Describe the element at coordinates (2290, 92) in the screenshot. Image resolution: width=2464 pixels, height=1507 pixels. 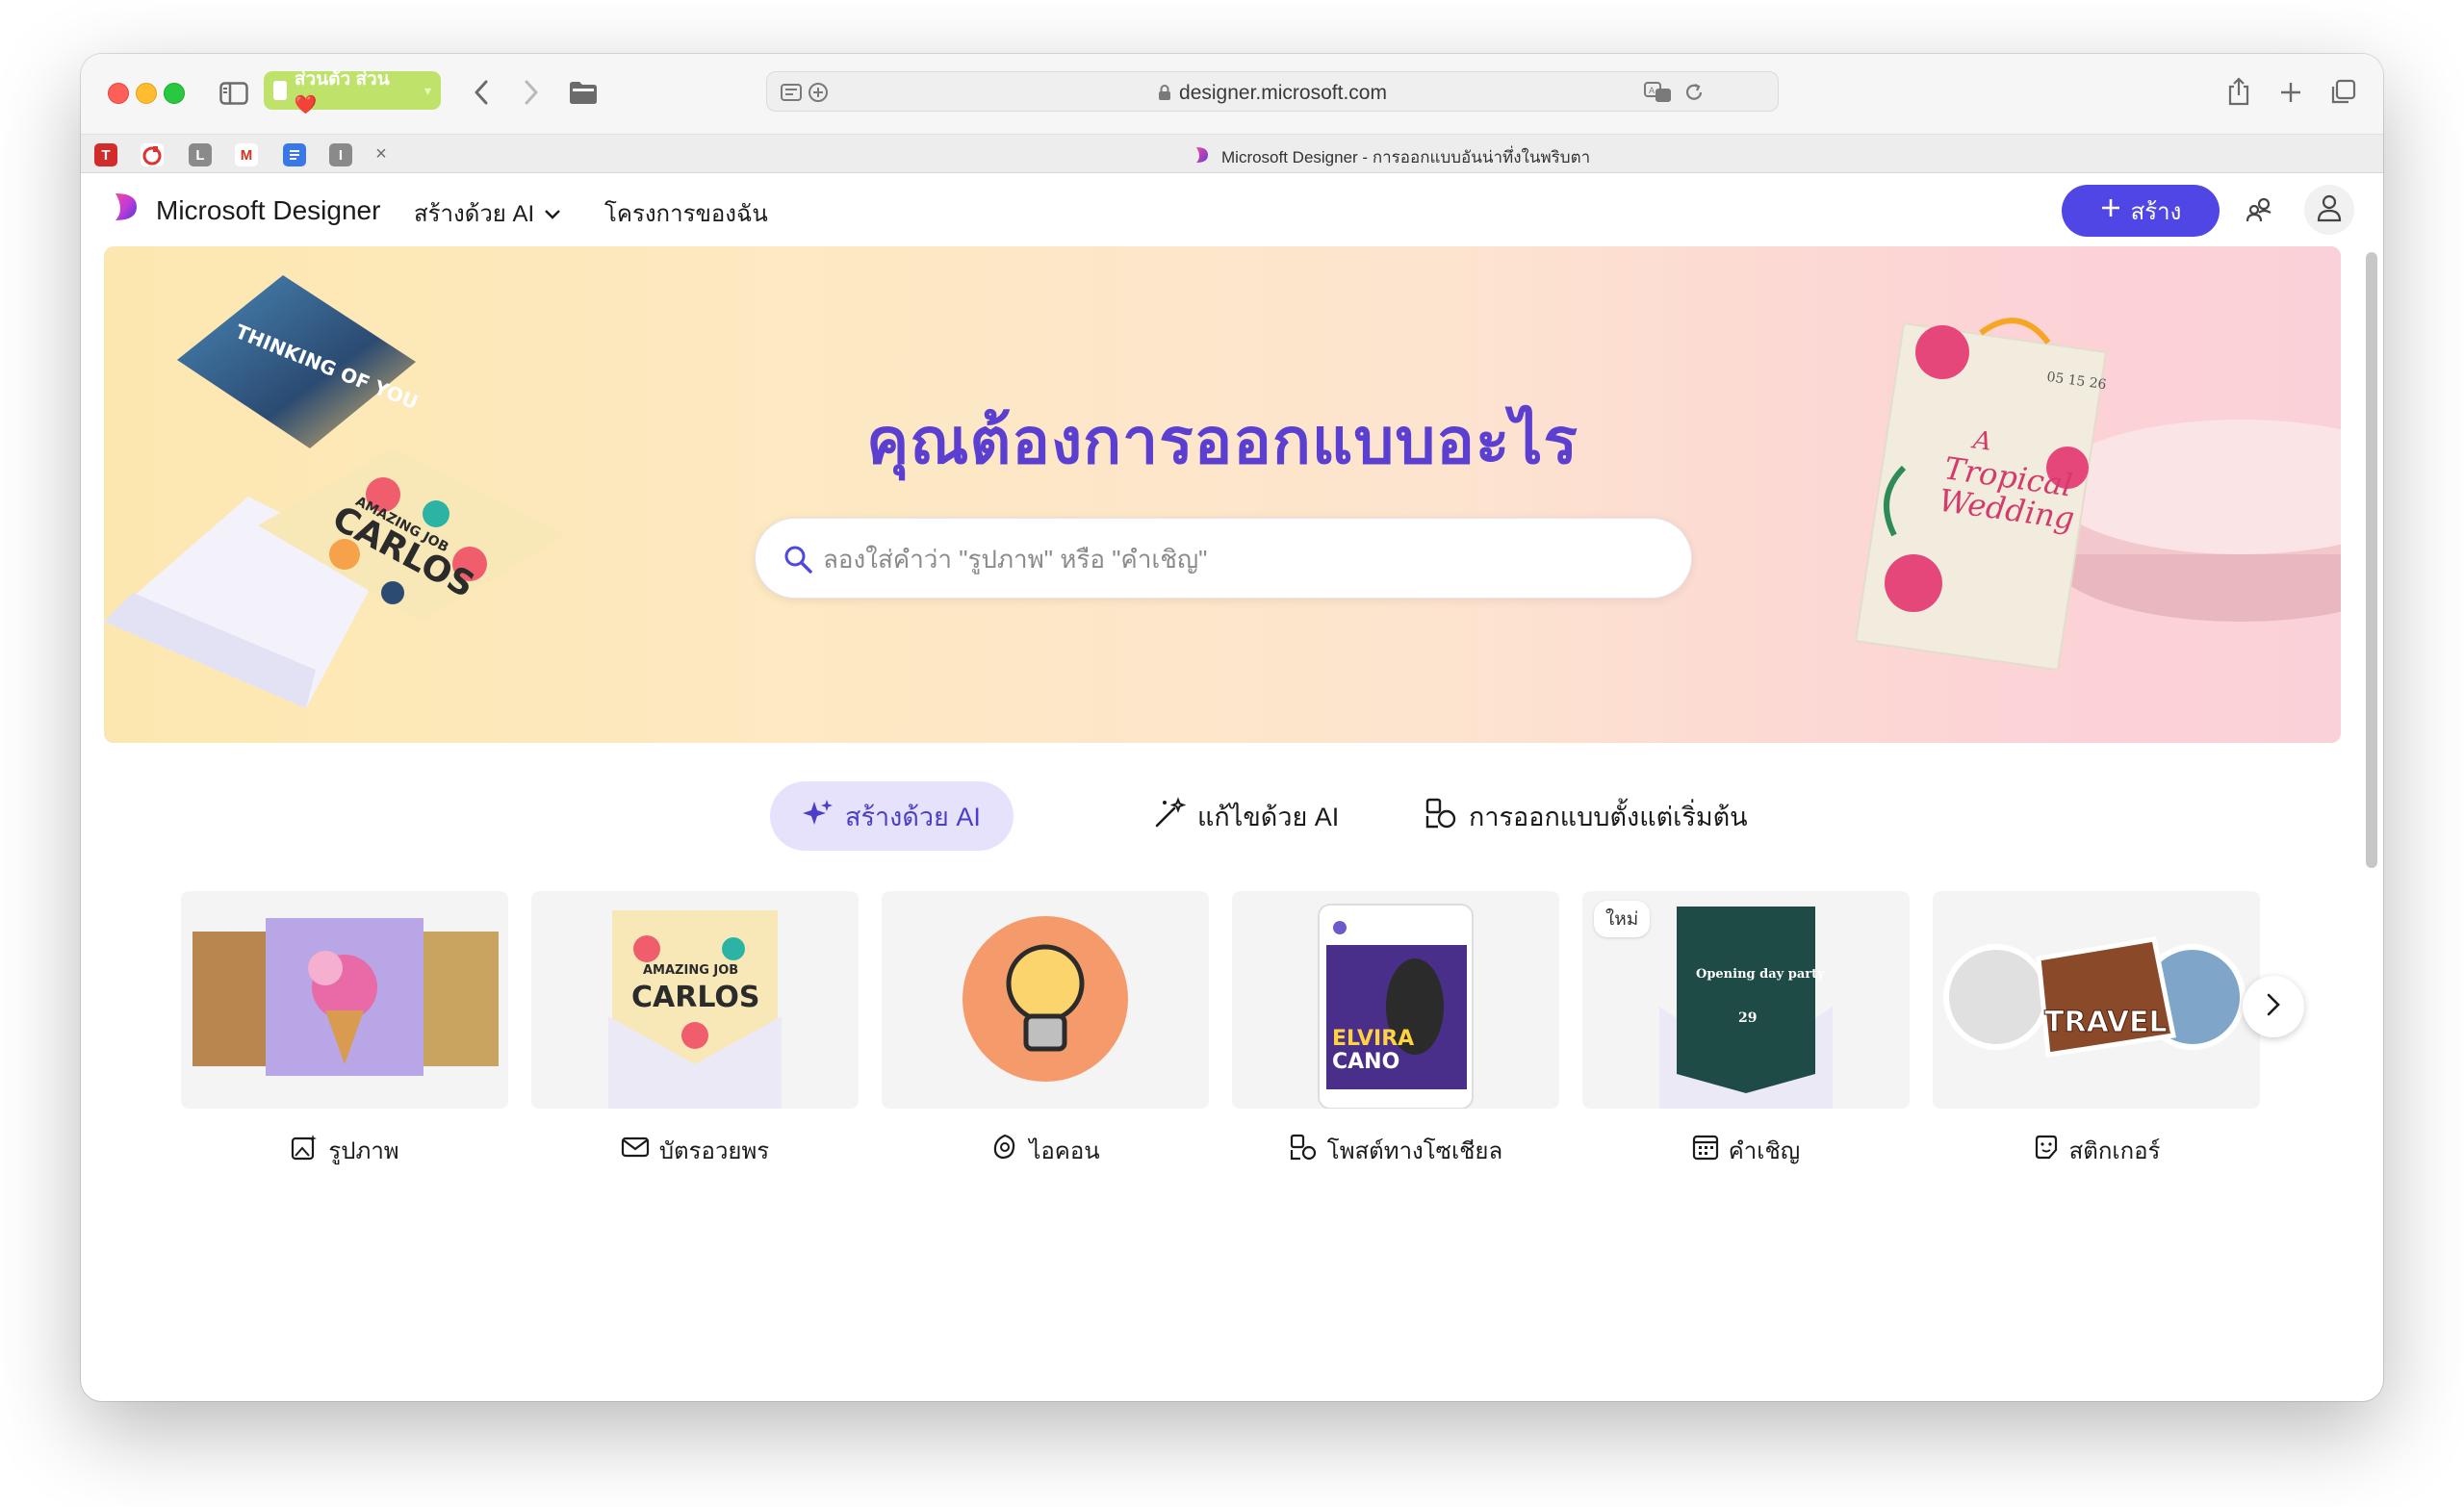
I see `new-tab-icon` at that location.